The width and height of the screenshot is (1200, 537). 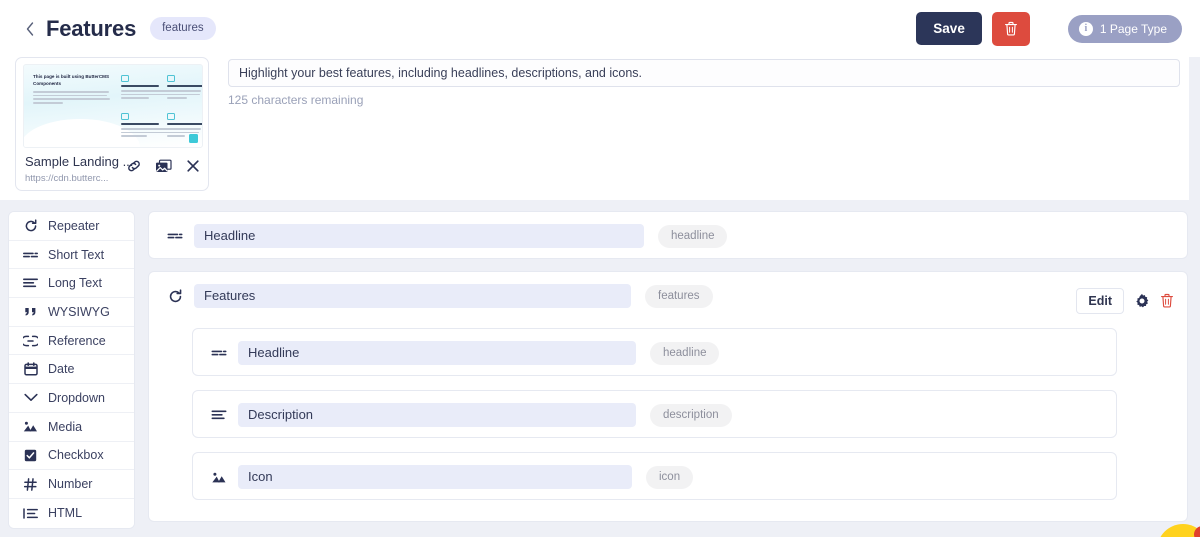 I want to click on close-icon, so click(x=193, y=166).